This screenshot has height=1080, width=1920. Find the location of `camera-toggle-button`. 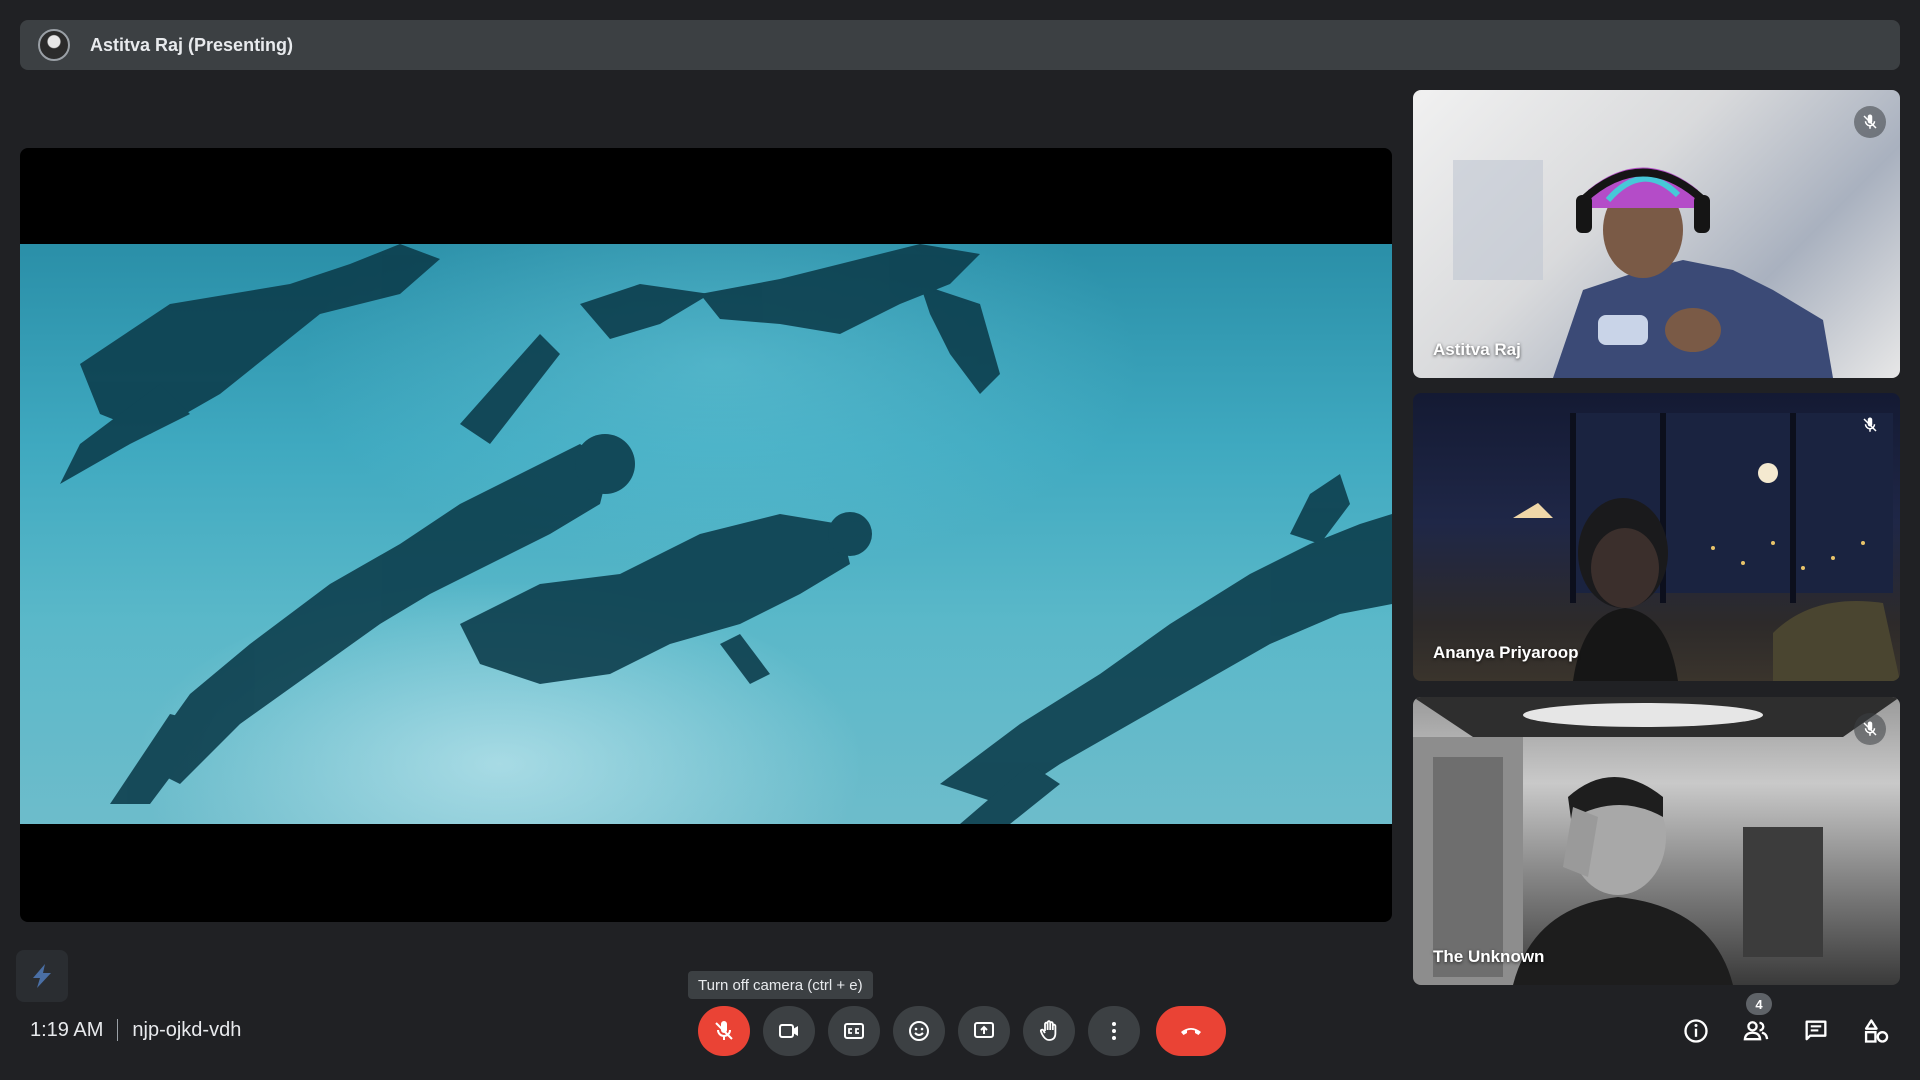

camera-toggle-button is located at coordinates (789, 1031).